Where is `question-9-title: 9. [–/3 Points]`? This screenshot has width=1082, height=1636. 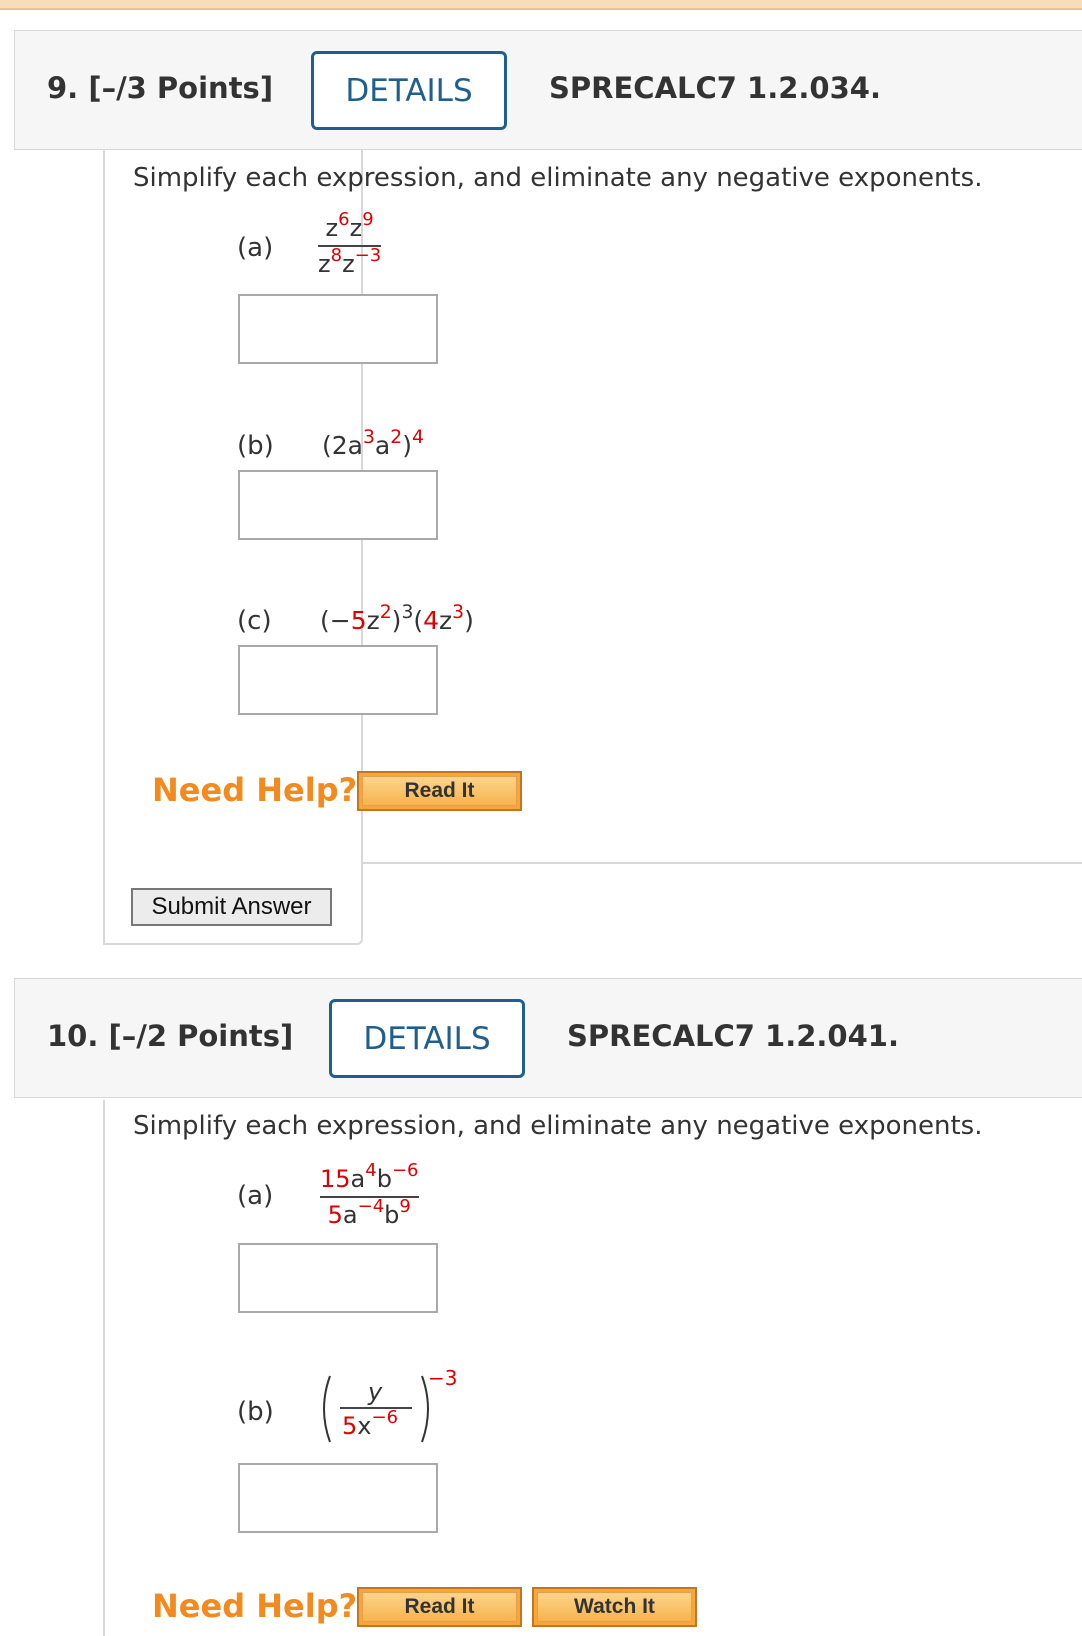
question-9-title: 9. [–/3 Points] is located at coordinates (160, 88).